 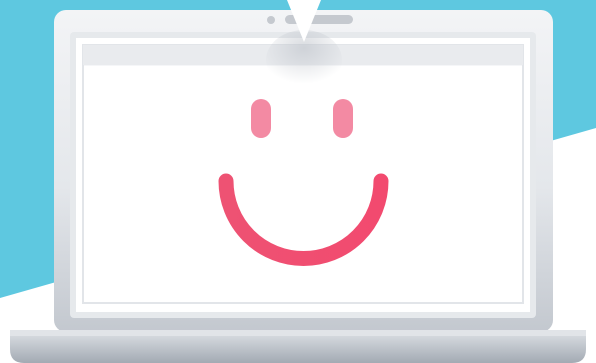 I want to click on webcam-icon, so click(x=271, y=20).